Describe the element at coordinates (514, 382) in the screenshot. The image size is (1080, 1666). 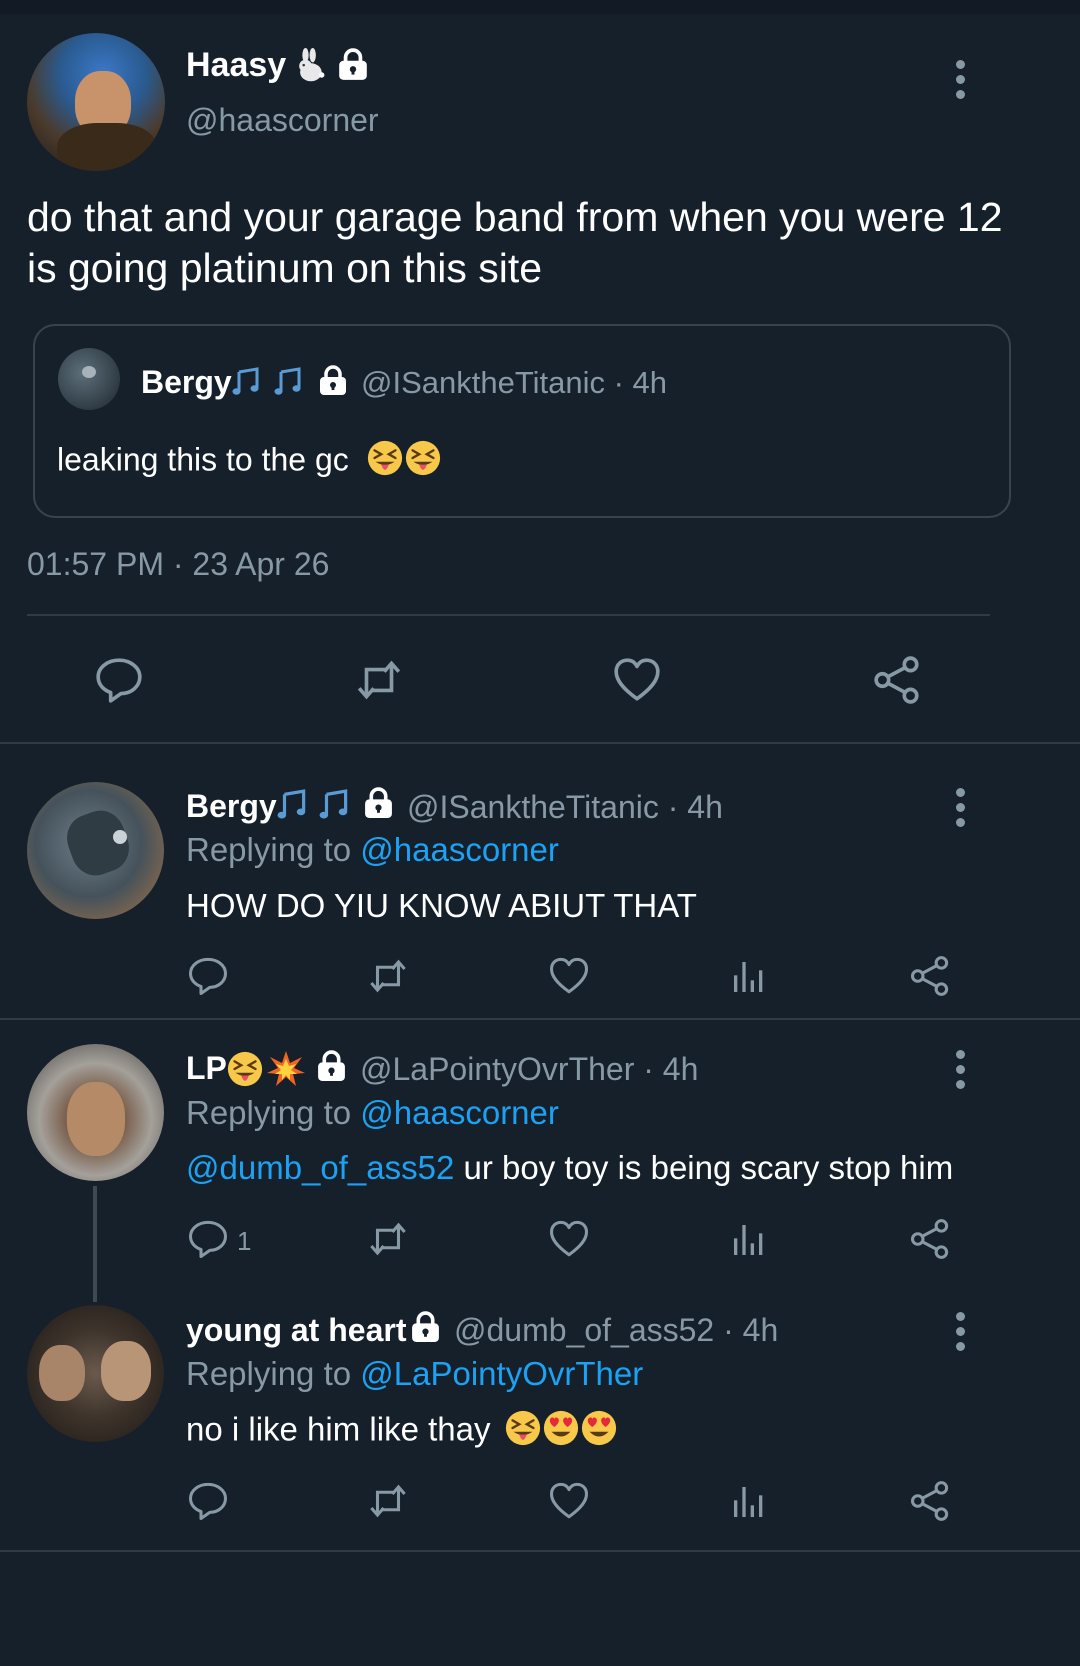
I see `quoted-handle-time: @ISanktheTitanic · 4h` at that location.